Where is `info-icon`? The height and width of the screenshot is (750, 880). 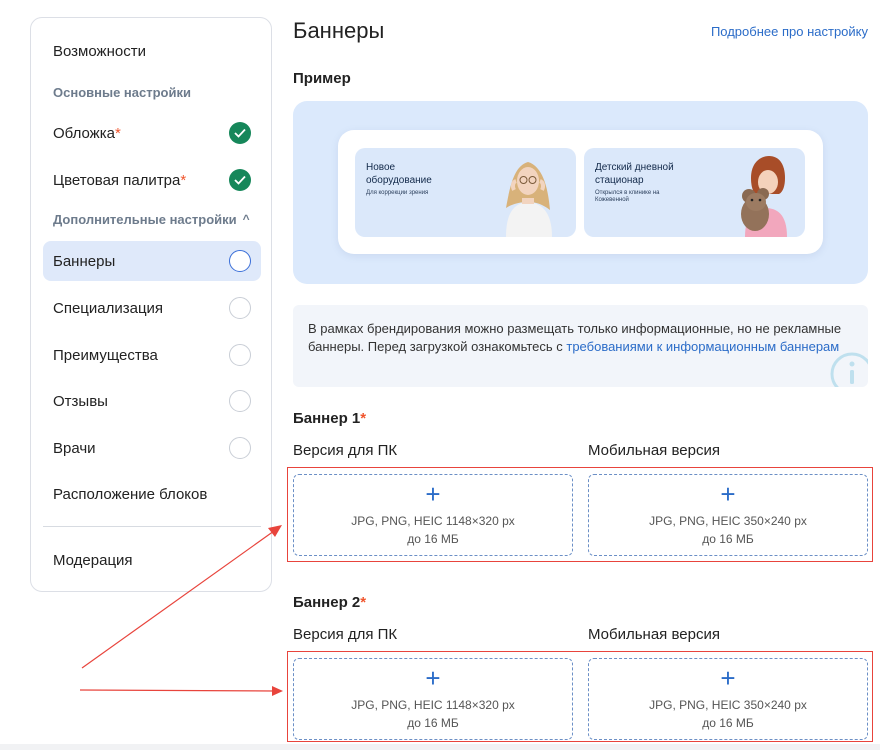 info-icon is located at coordinates (849, 369).